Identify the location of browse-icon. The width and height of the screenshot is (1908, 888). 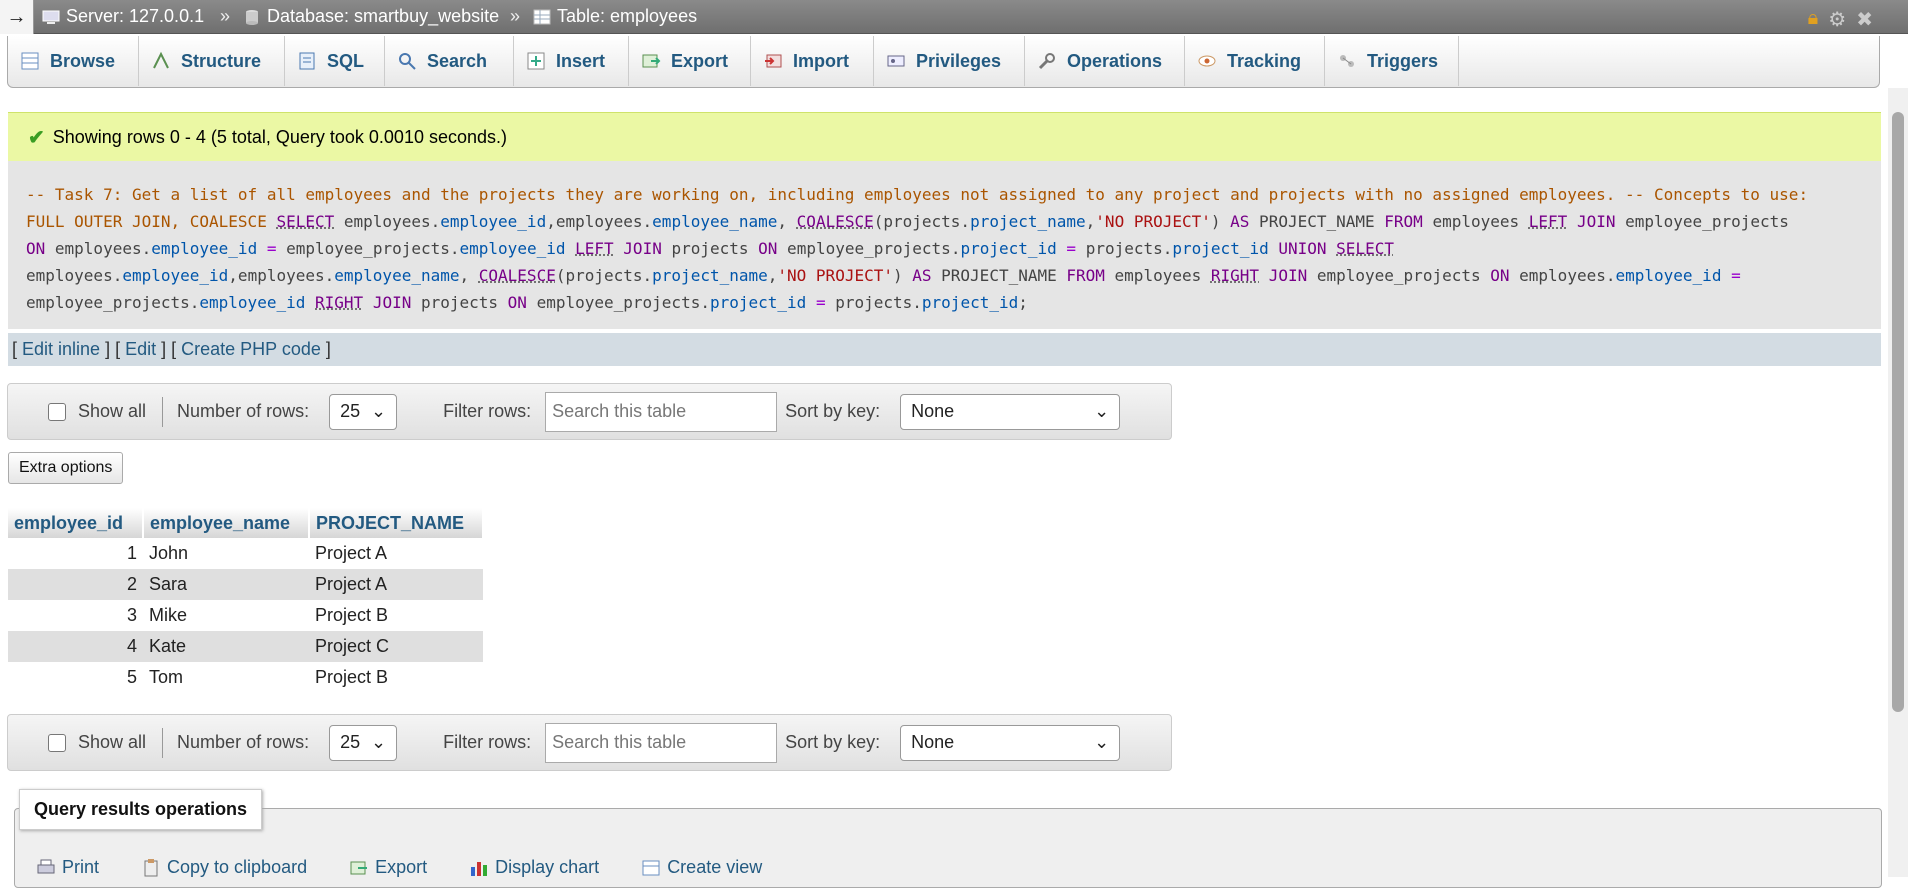
(30, 61).